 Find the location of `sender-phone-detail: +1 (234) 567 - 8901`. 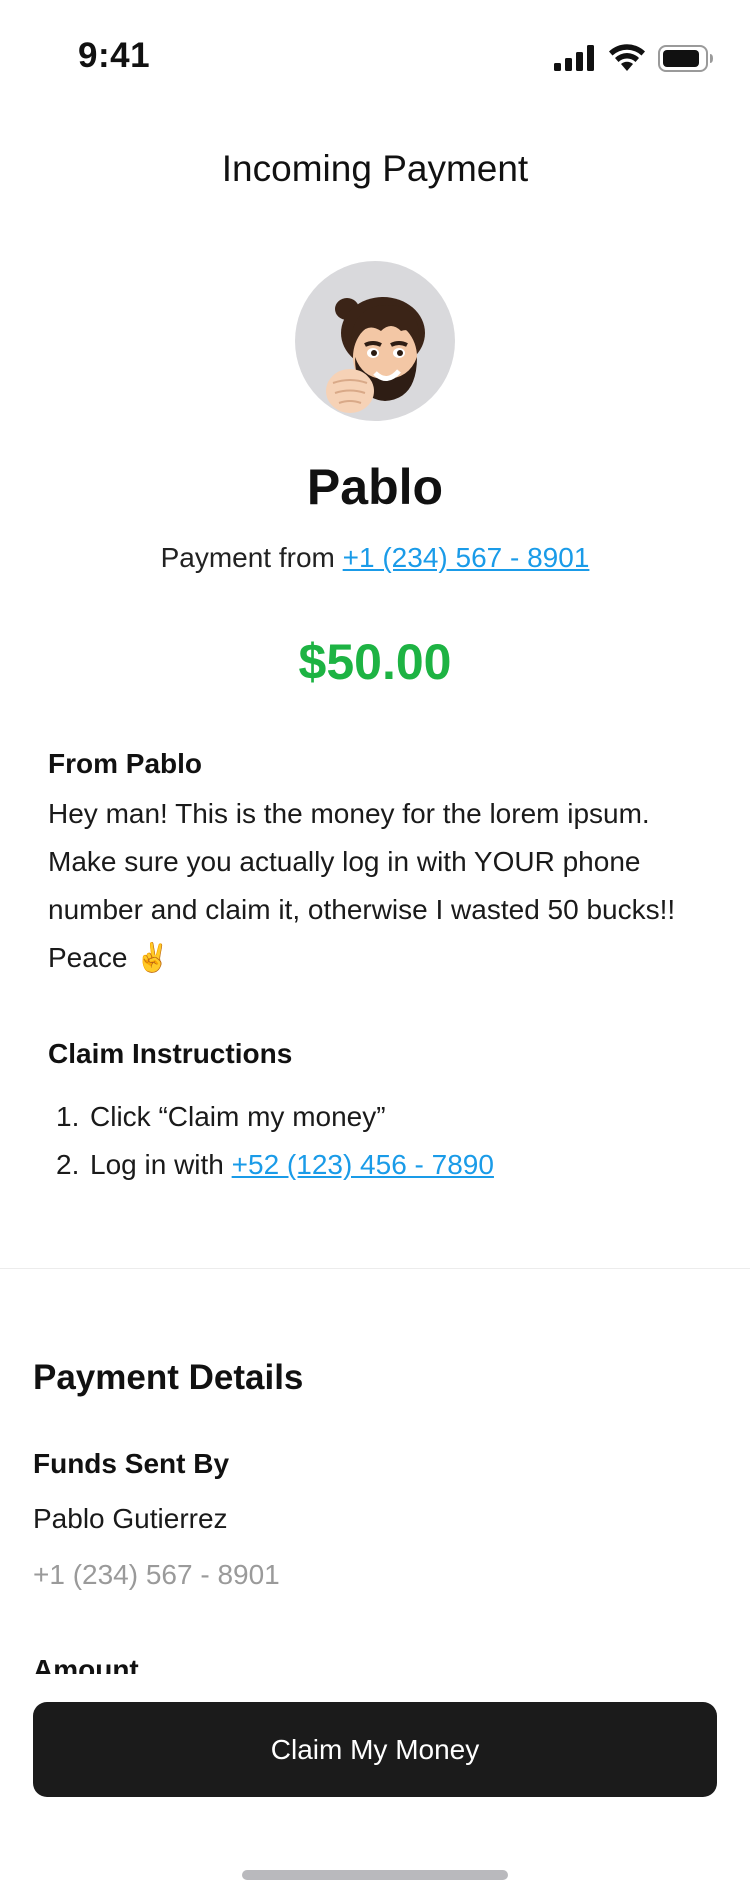

sender-phone-detail: +1 (234) 567 - 8901 is located at coordinates (156, 1574).